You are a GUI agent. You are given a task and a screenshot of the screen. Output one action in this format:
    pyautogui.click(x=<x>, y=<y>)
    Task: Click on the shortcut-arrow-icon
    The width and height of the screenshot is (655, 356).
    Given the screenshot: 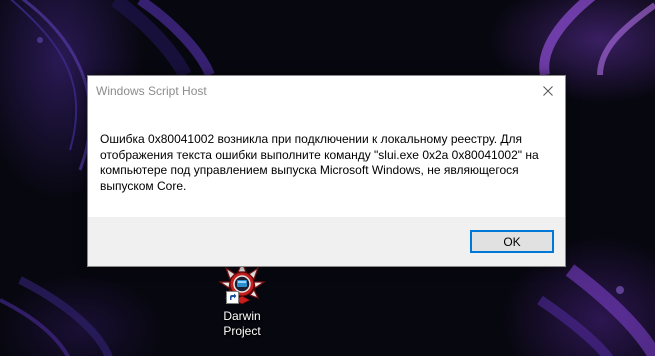 What is the action you would take?
    pyautogui.click(x=232, y=297)
    